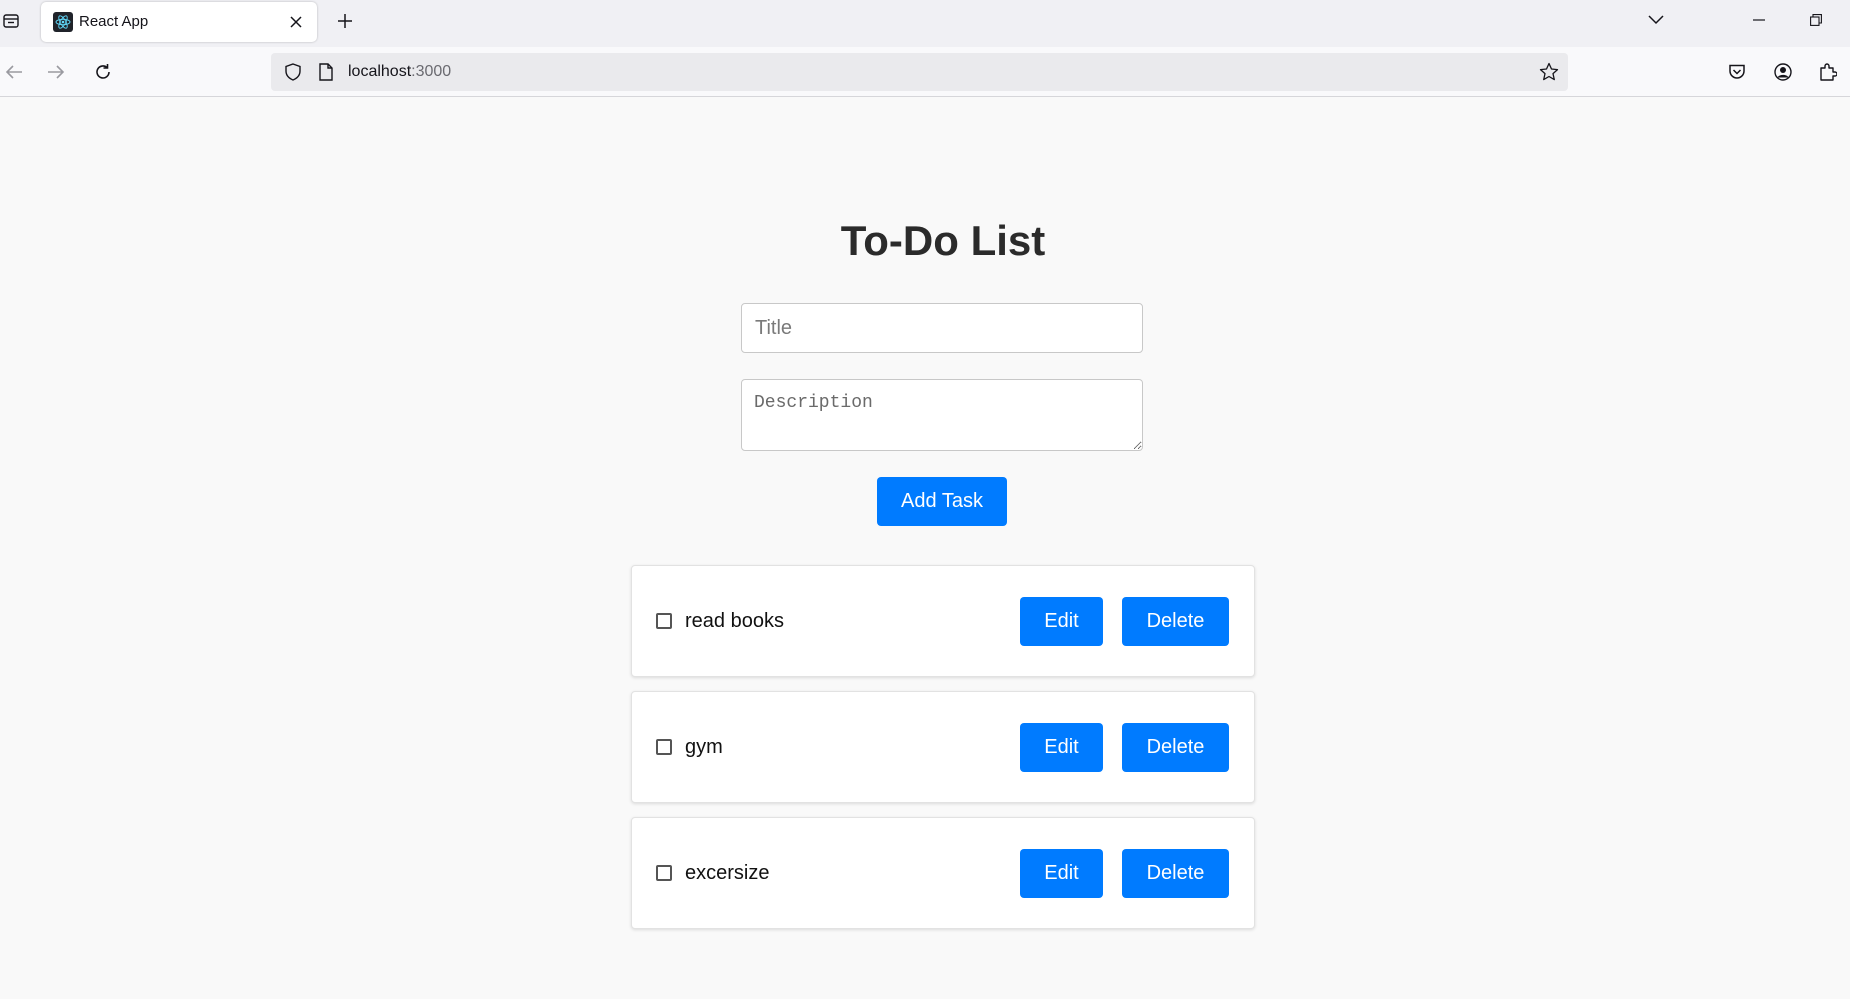 The image size is (1850, 999). What do you see at coordinates (114, 21) in the screenshot?
I see `tab-title: React App` at bounding box center [114, 21].